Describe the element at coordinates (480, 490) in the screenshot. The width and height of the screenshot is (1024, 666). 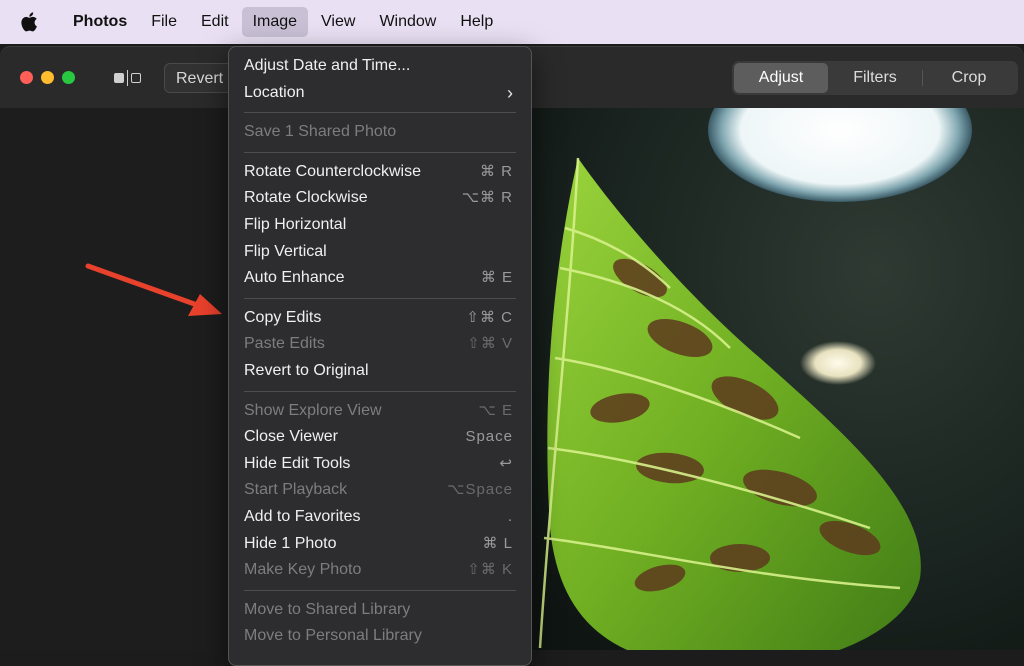
I see `shortcut-label: ⌥Space` at that location.